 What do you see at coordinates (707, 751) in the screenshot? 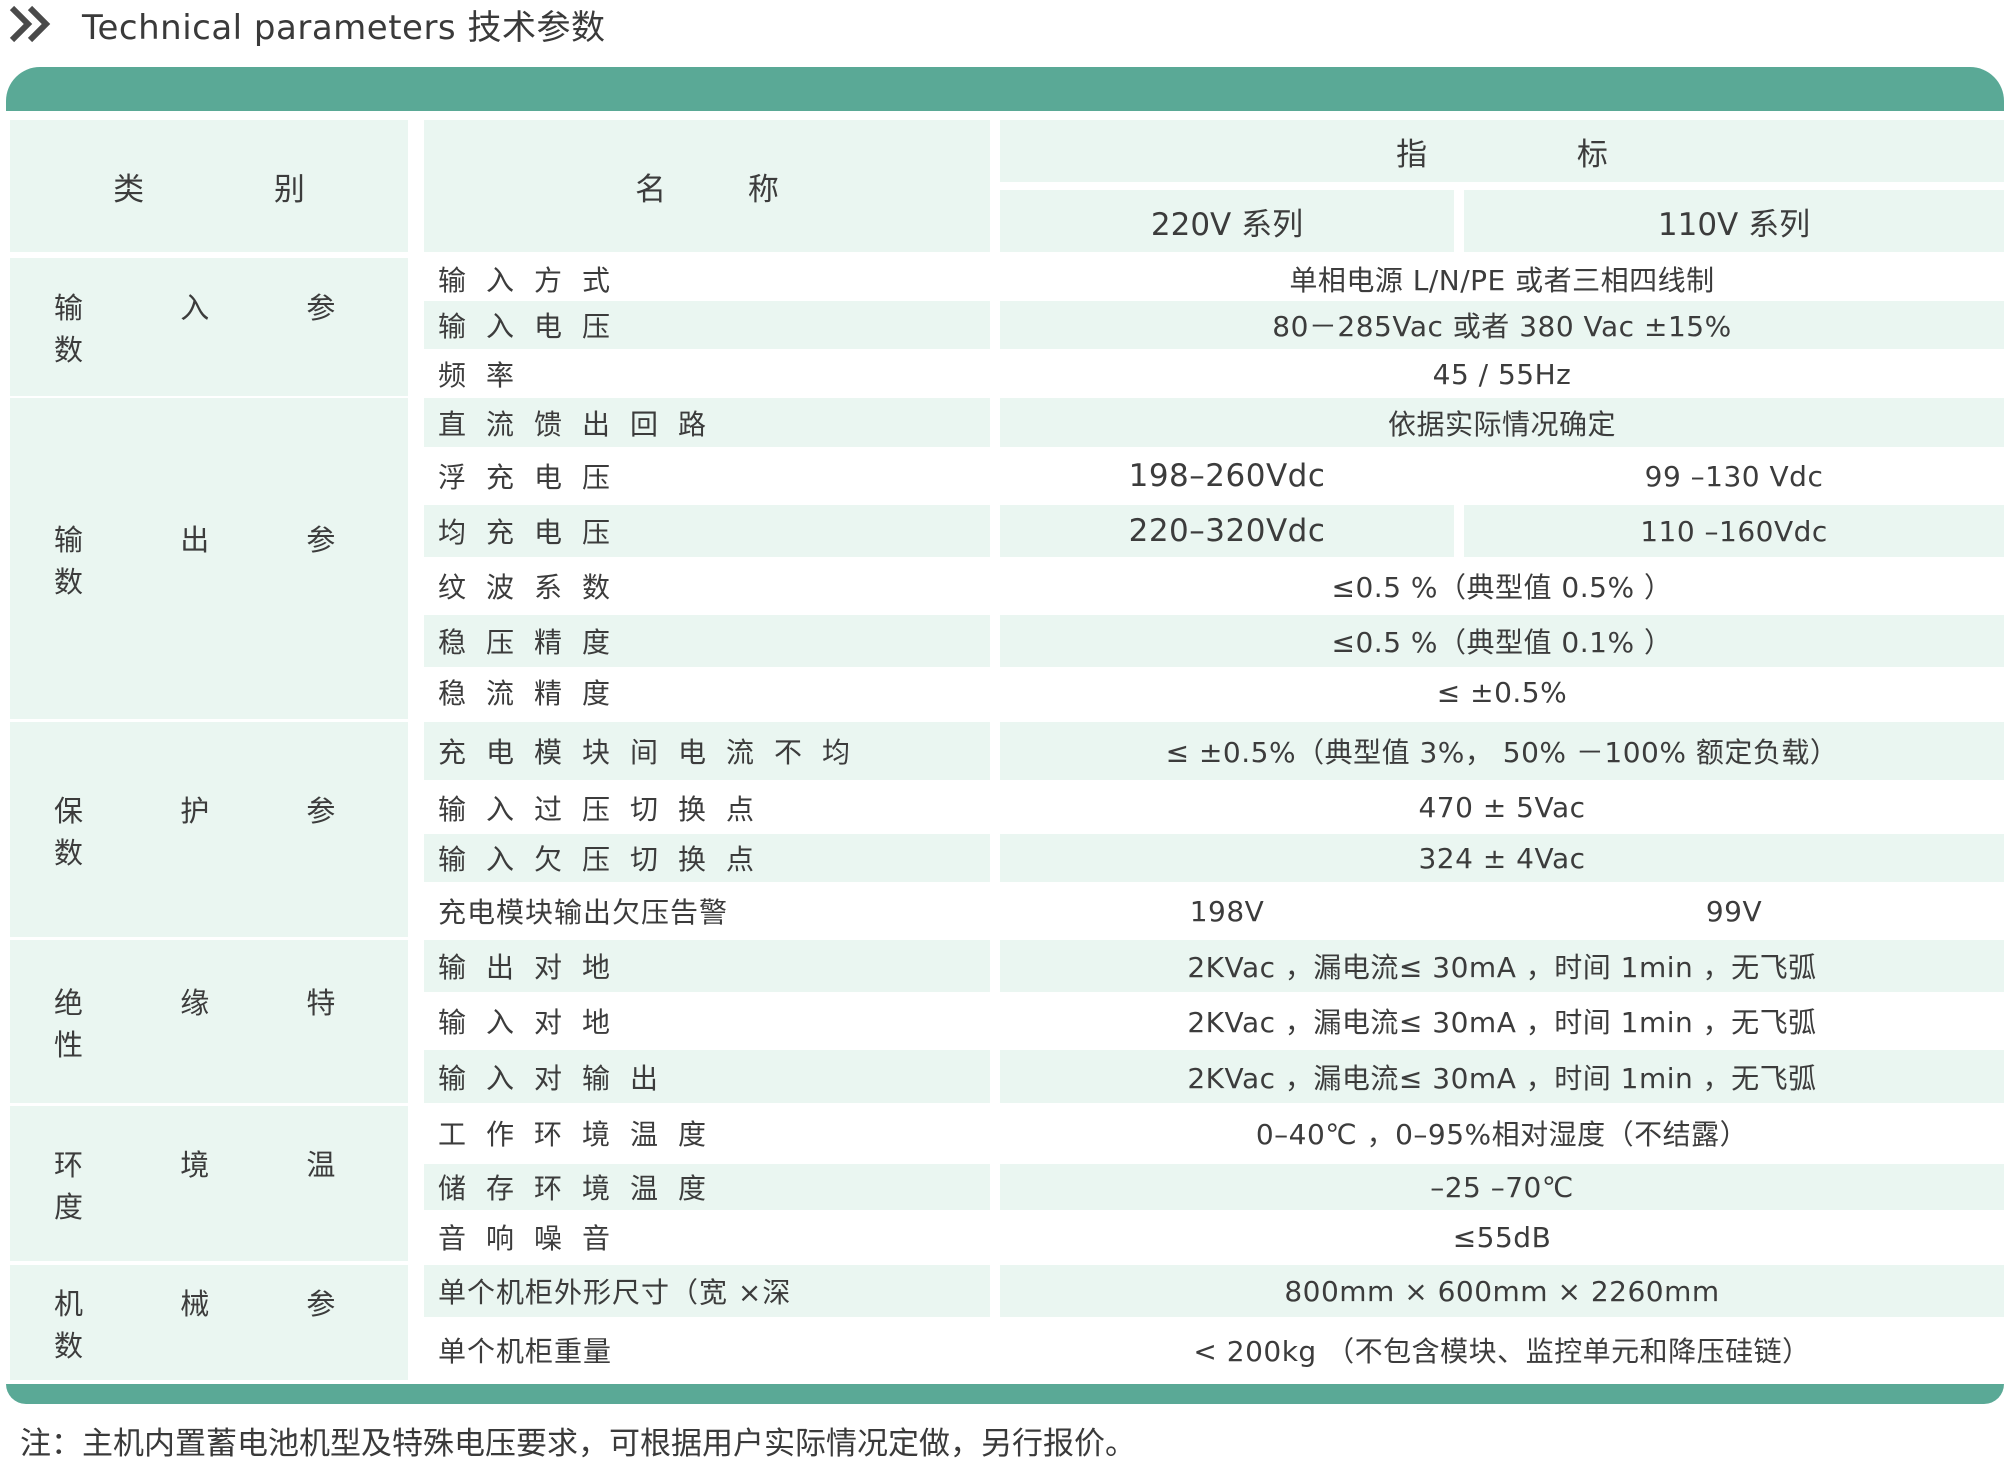
I see `row-name: 充电模块间电流不均` at bounding box center [707, 751].